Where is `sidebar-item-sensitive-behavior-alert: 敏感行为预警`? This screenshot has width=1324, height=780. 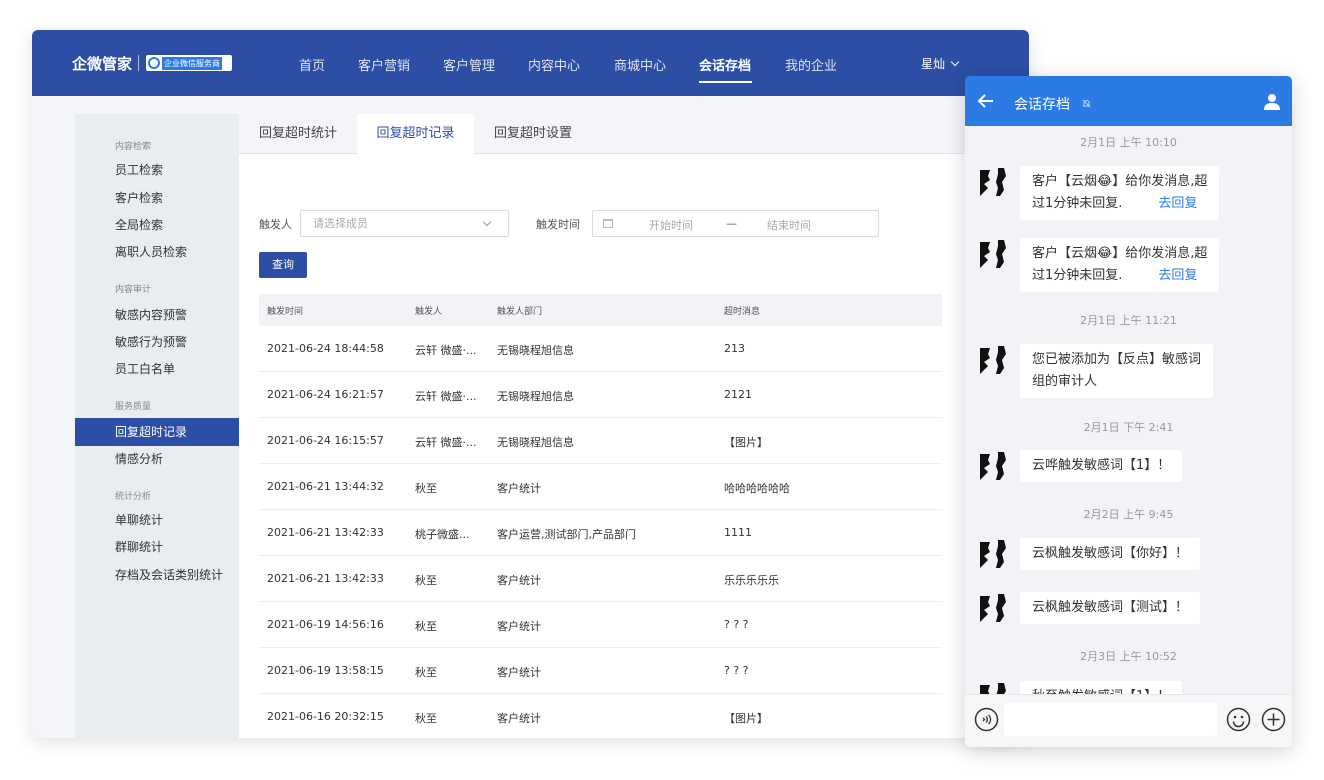
sidebar-item-sensitive-behavior-alert: 敏感行为预警 is located at coordinates (157, 342).